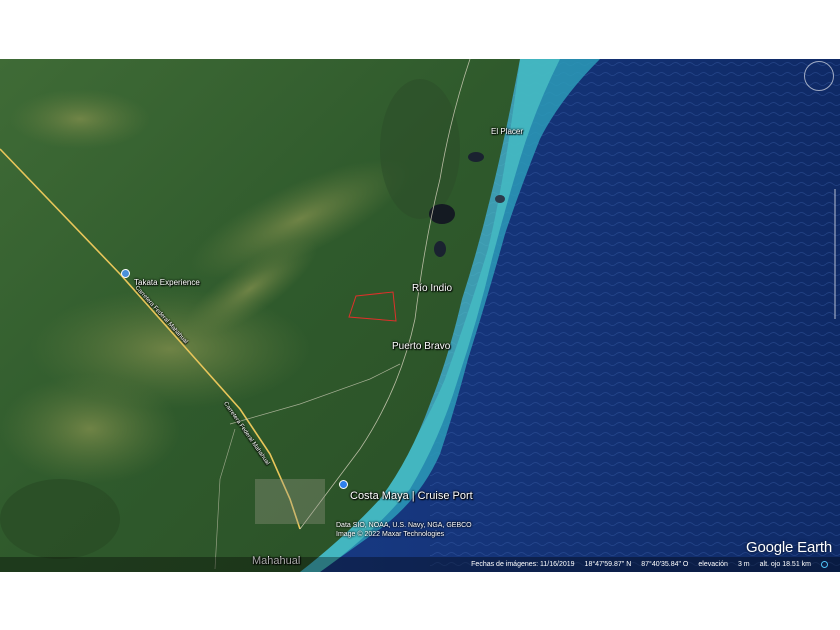  I want to click on zoom-slider, so click(835, 254).